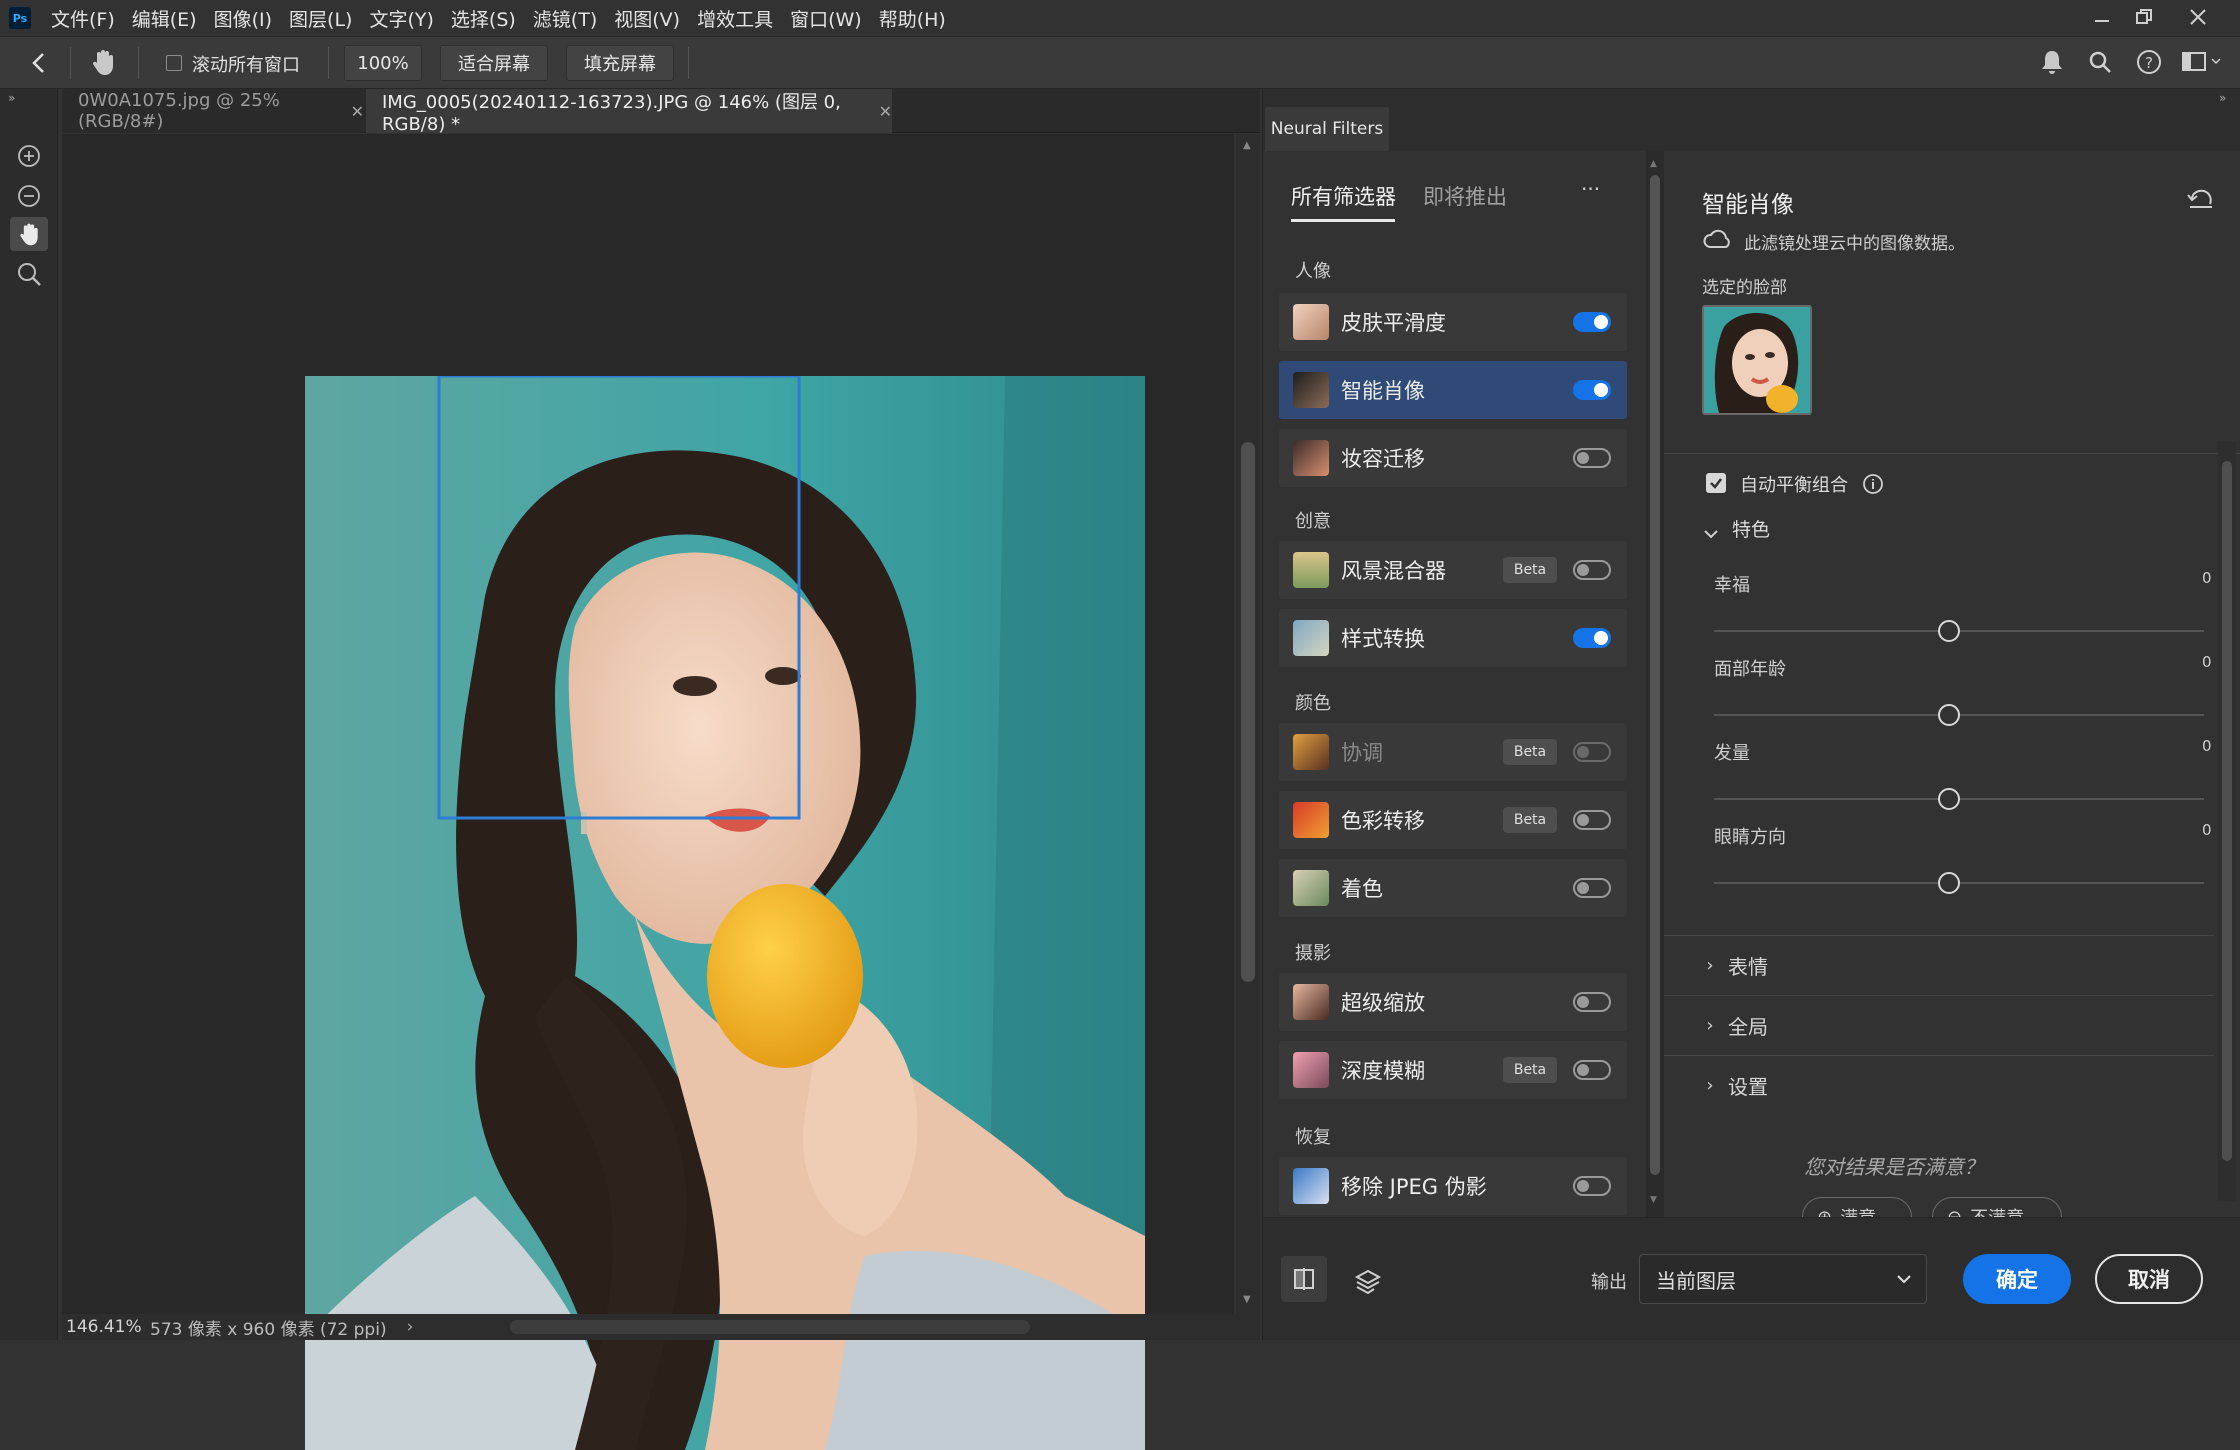  What do you see at coordinates (1939, 1025) in the screenshot?
I see `expander-global: › 全局` at bounding box center [1939, 1025].